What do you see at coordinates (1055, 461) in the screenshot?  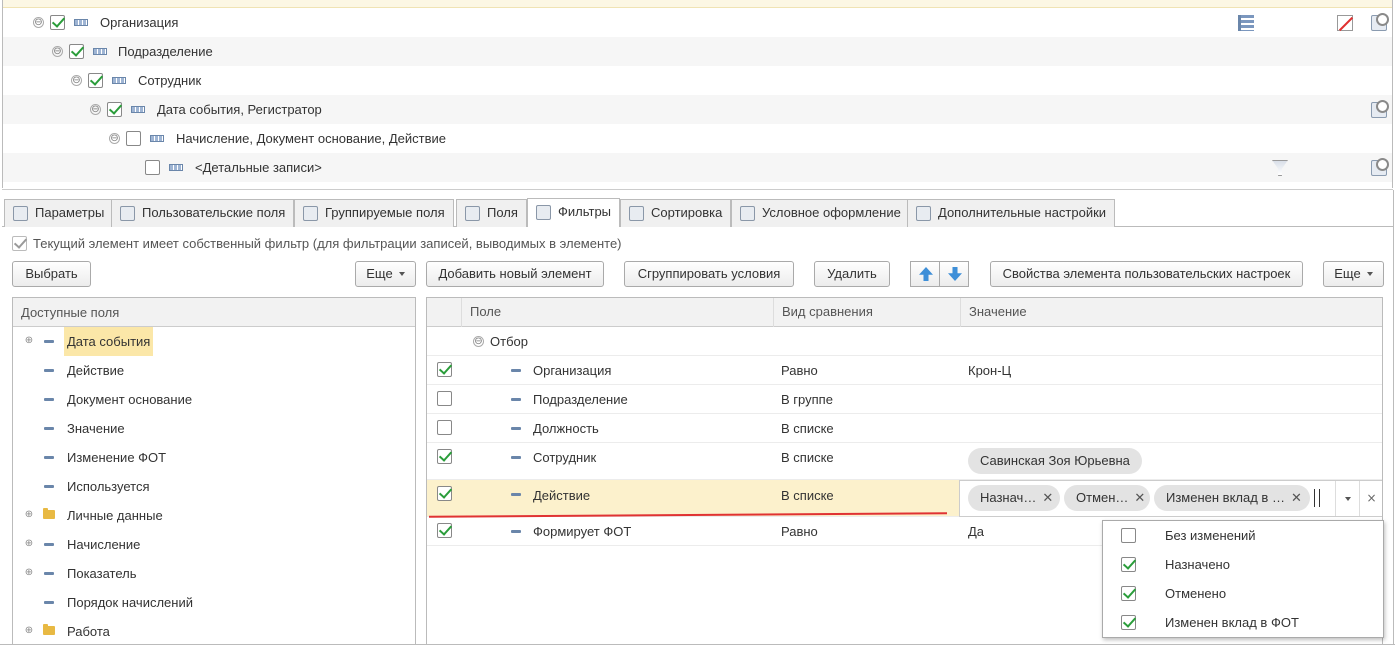 I see `value-chip: Савинская Зоя Юрьевна` at bounding box center [1055, 461].